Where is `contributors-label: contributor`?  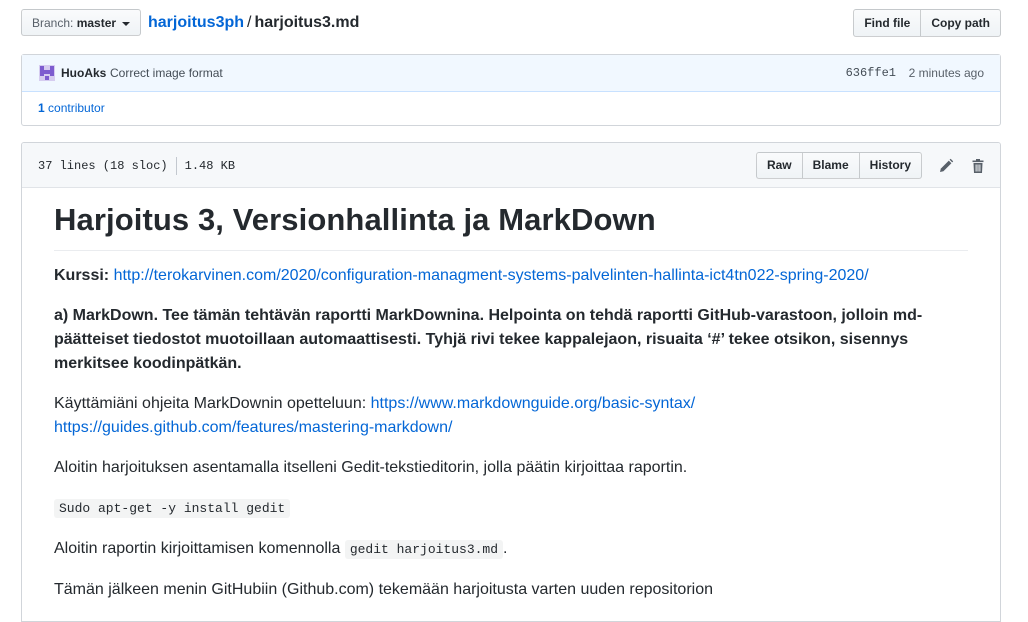
contributors-label: contributor is located at coordinates (76, 108).